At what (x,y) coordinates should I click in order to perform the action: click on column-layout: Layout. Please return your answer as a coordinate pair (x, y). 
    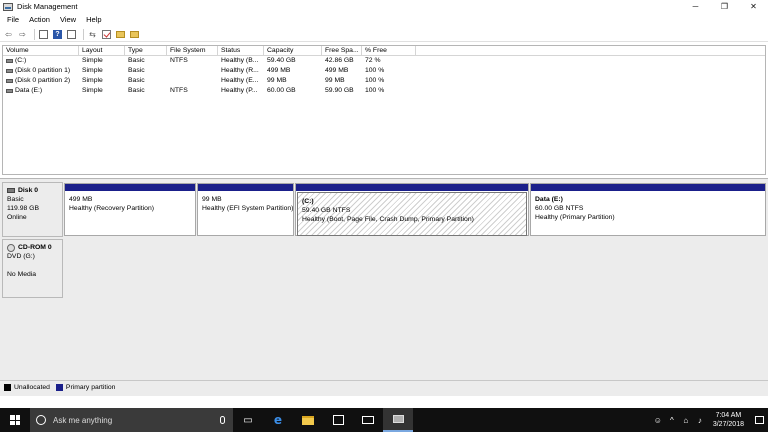
    Looking at the image, I should click on (102, 50).